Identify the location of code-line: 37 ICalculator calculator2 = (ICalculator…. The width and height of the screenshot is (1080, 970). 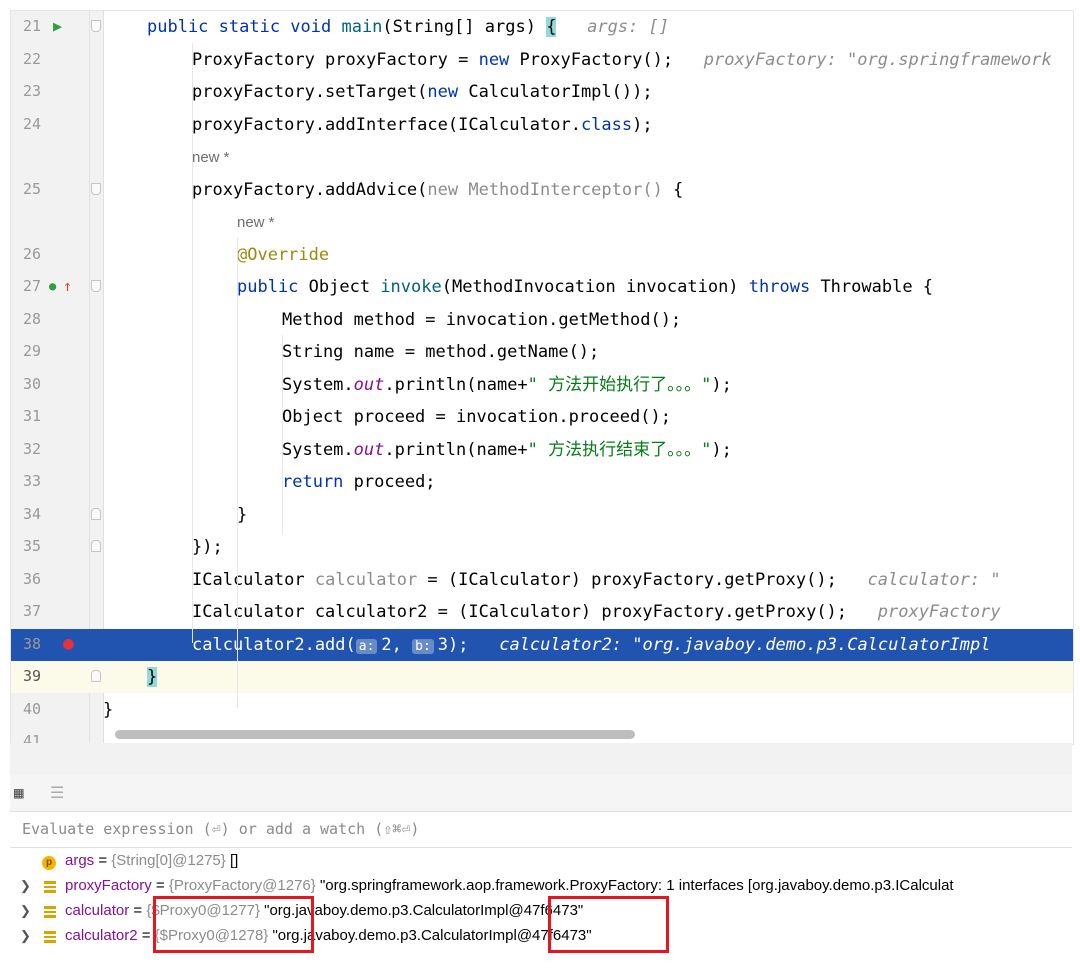
(542, 612).